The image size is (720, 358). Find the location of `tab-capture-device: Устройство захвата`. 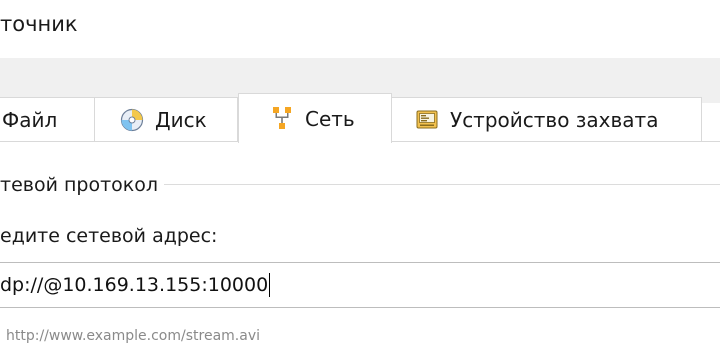

tab-capture-device: Устройство захвата is located at coordinates (547, 119).